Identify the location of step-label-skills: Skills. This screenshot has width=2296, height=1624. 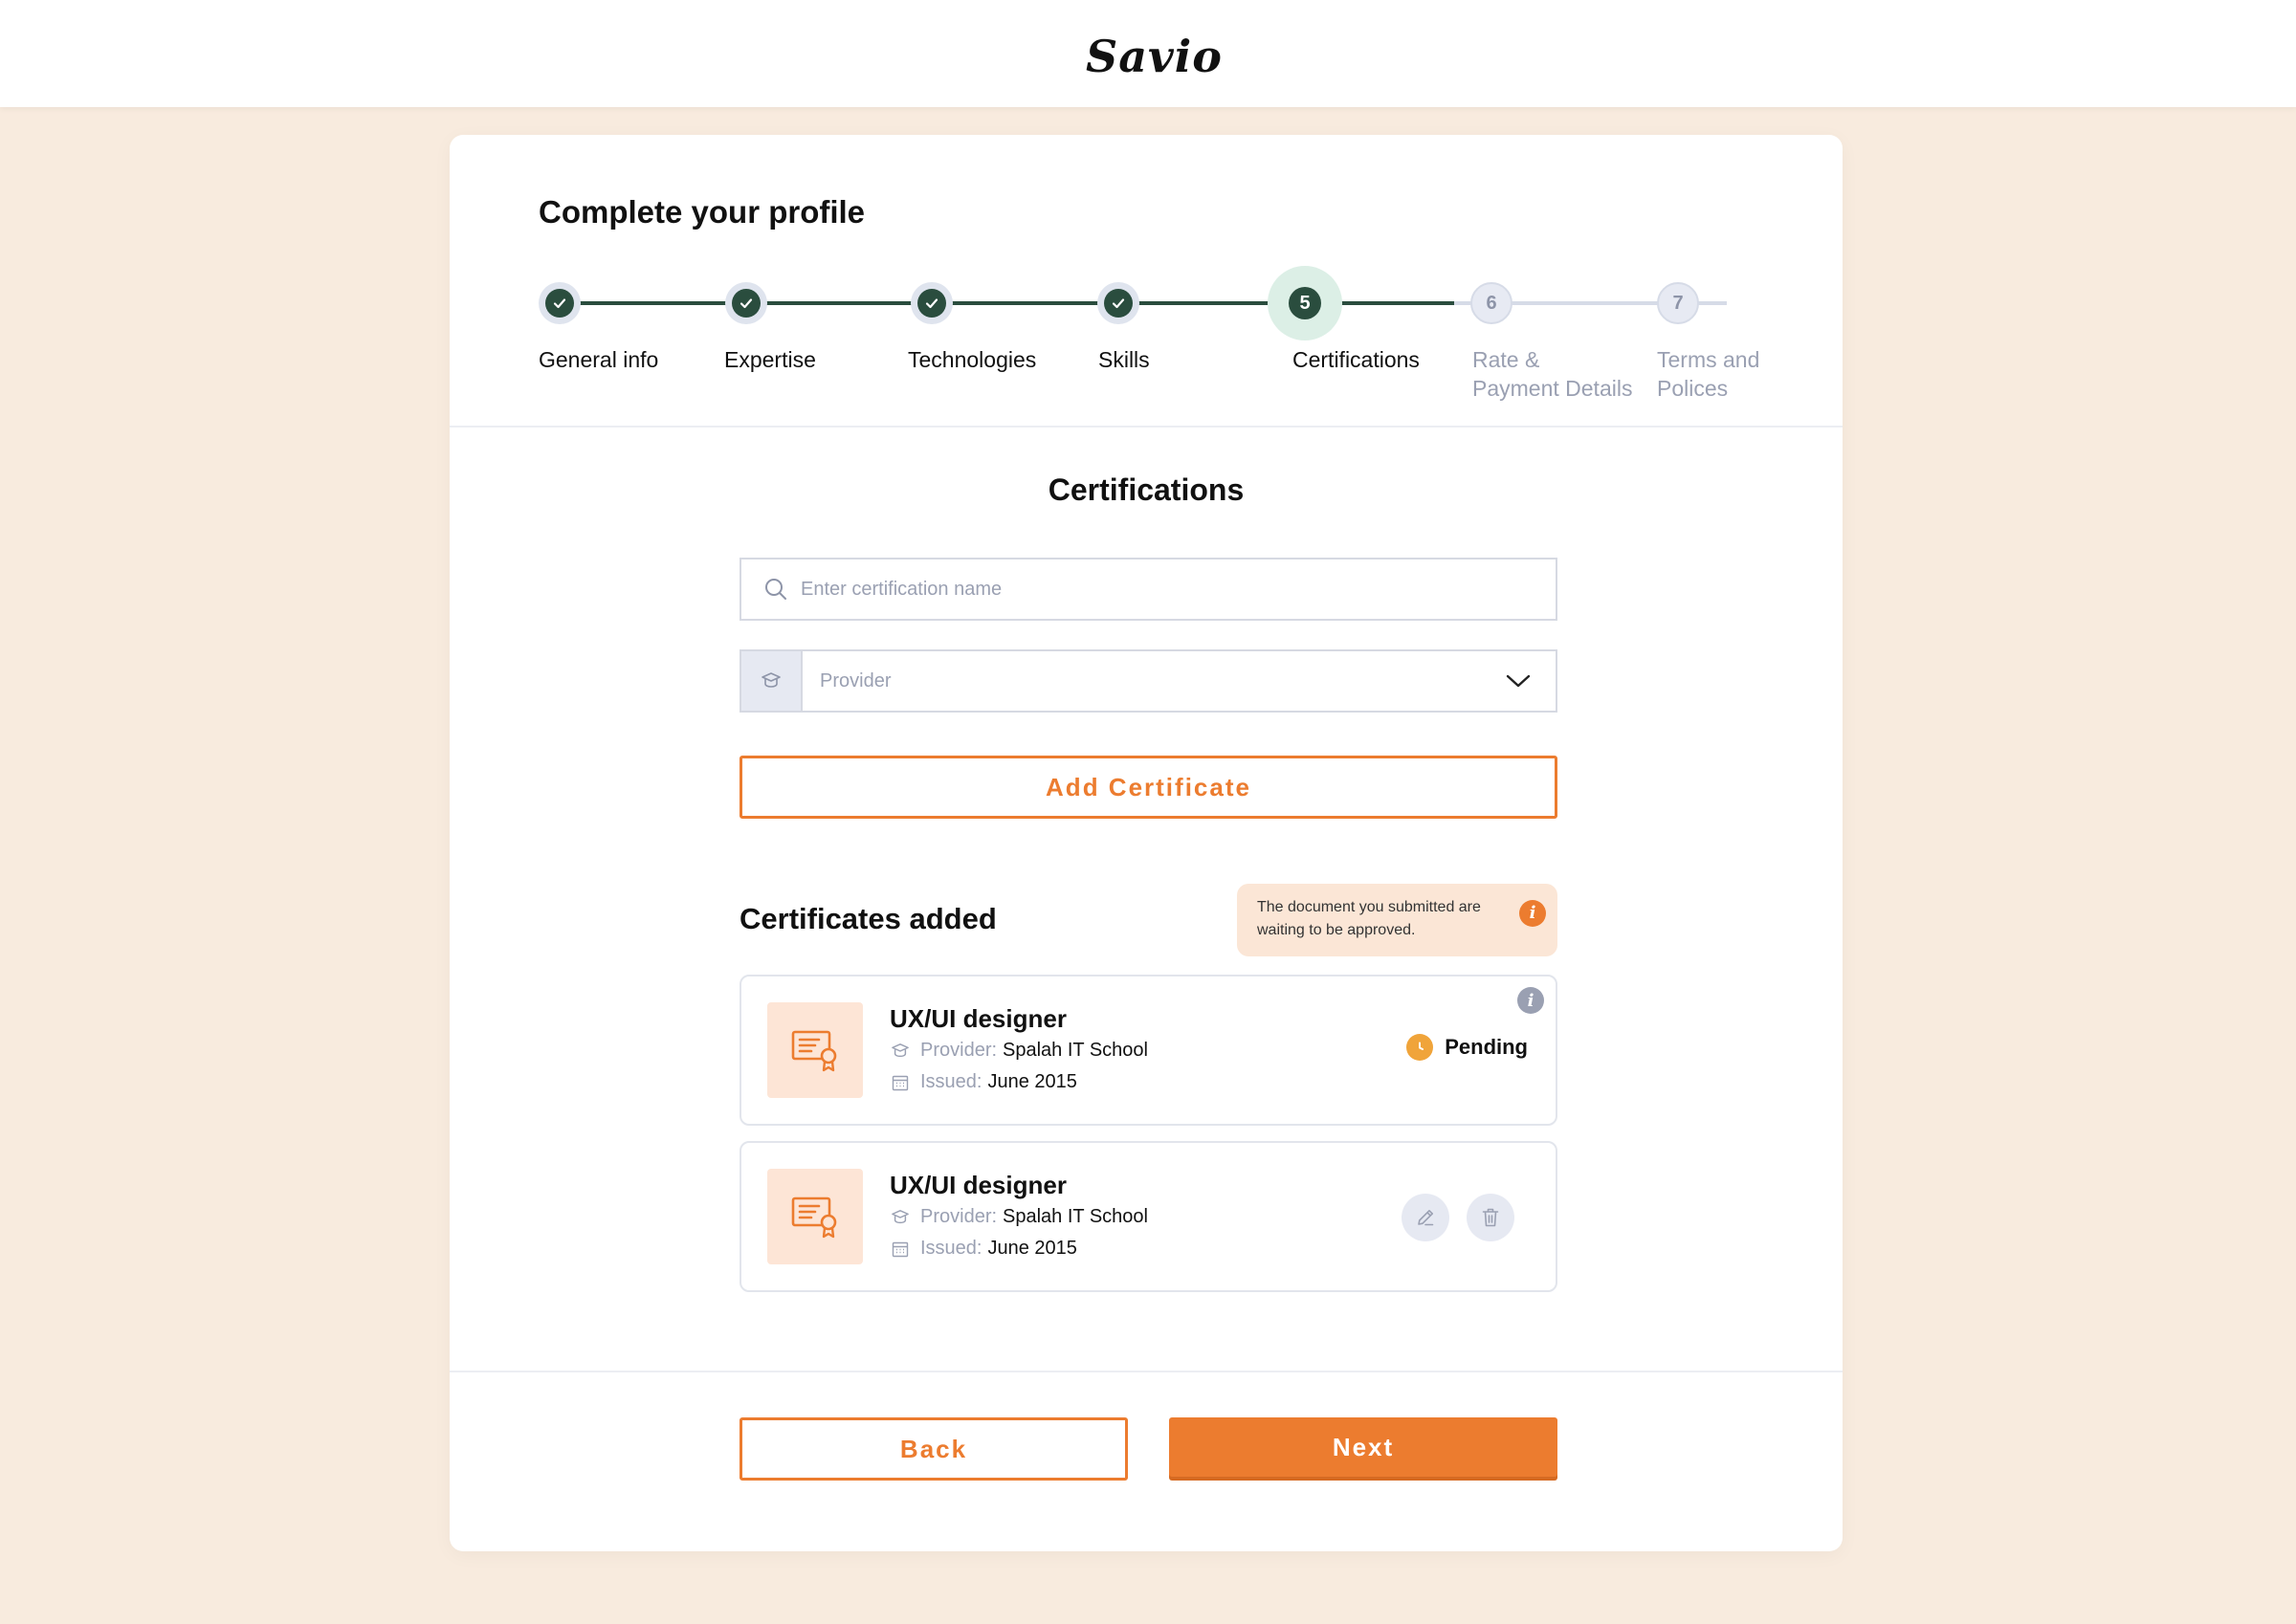
(1189, 360).